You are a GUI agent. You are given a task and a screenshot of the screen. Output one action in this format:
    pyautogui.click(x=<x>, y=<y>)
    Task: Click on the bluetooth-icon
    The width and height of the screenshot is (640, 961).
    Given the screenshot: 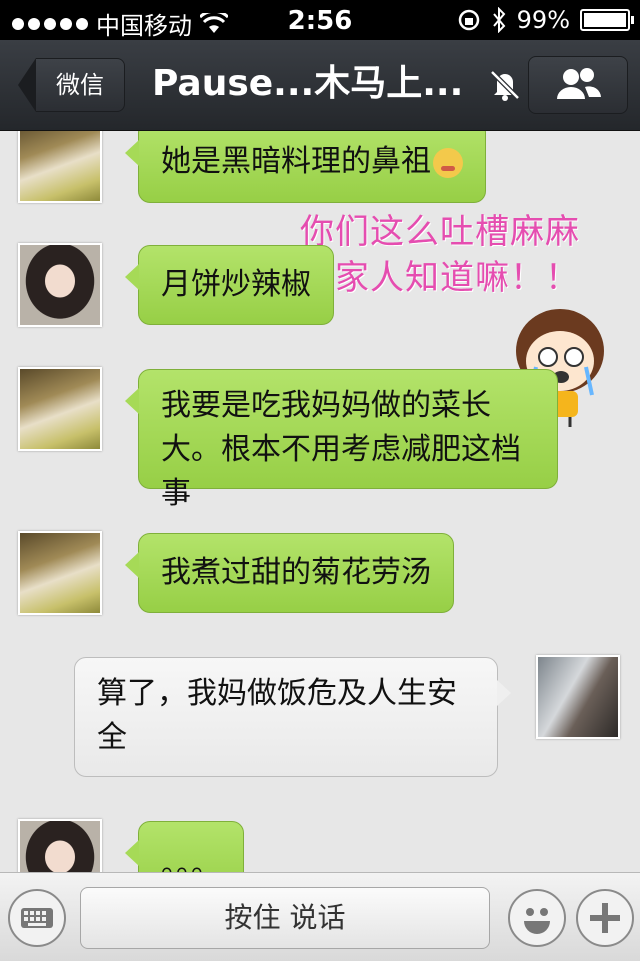 What is the action you would take?
    pyautogui.click(x=499, y=20)
    